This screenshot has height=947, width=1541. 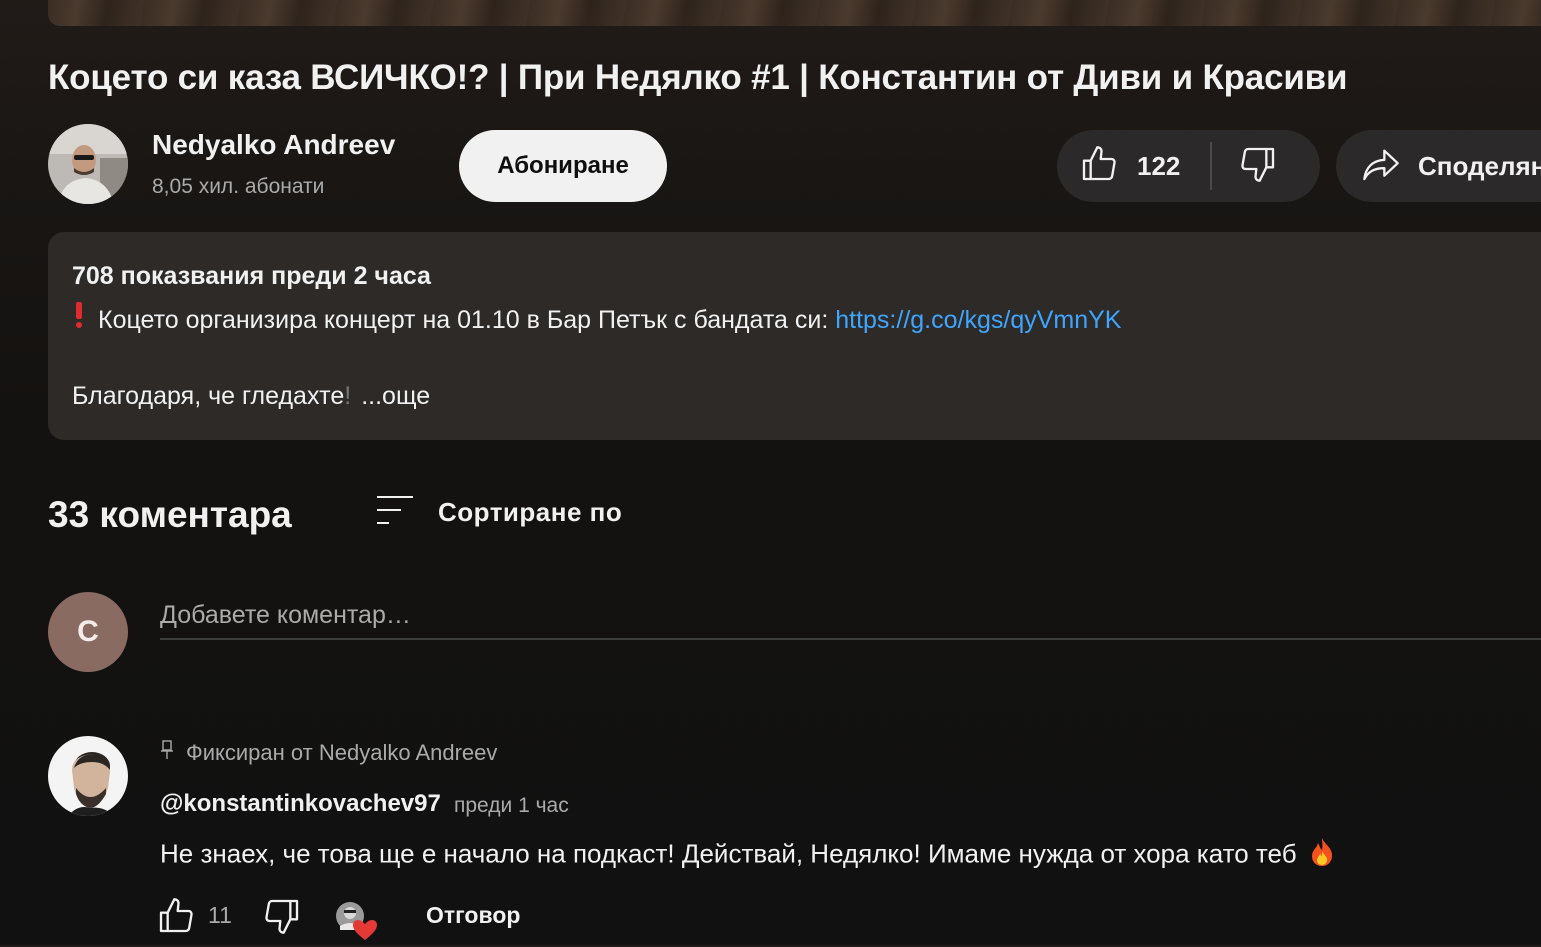 What do you see at coordinates (342, 752) in the screenshot?
I see `pinned-label: Фиксиран от Nedyalko Andreev` at bounding box center [342, 752].